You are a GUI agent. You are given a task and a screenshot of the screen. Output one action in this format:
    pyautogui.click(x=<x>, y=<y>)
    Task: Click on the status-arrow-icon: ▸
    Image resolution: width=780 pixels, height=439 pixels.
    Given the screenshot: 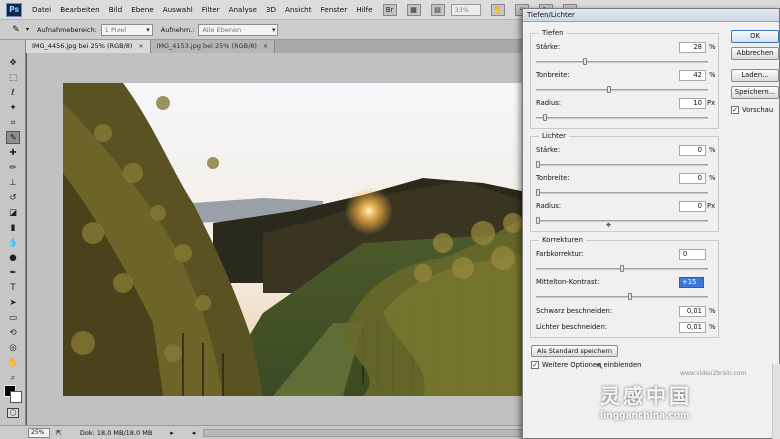 What is the action you would take?
    pyautogui.click(x=172, y=433)
    